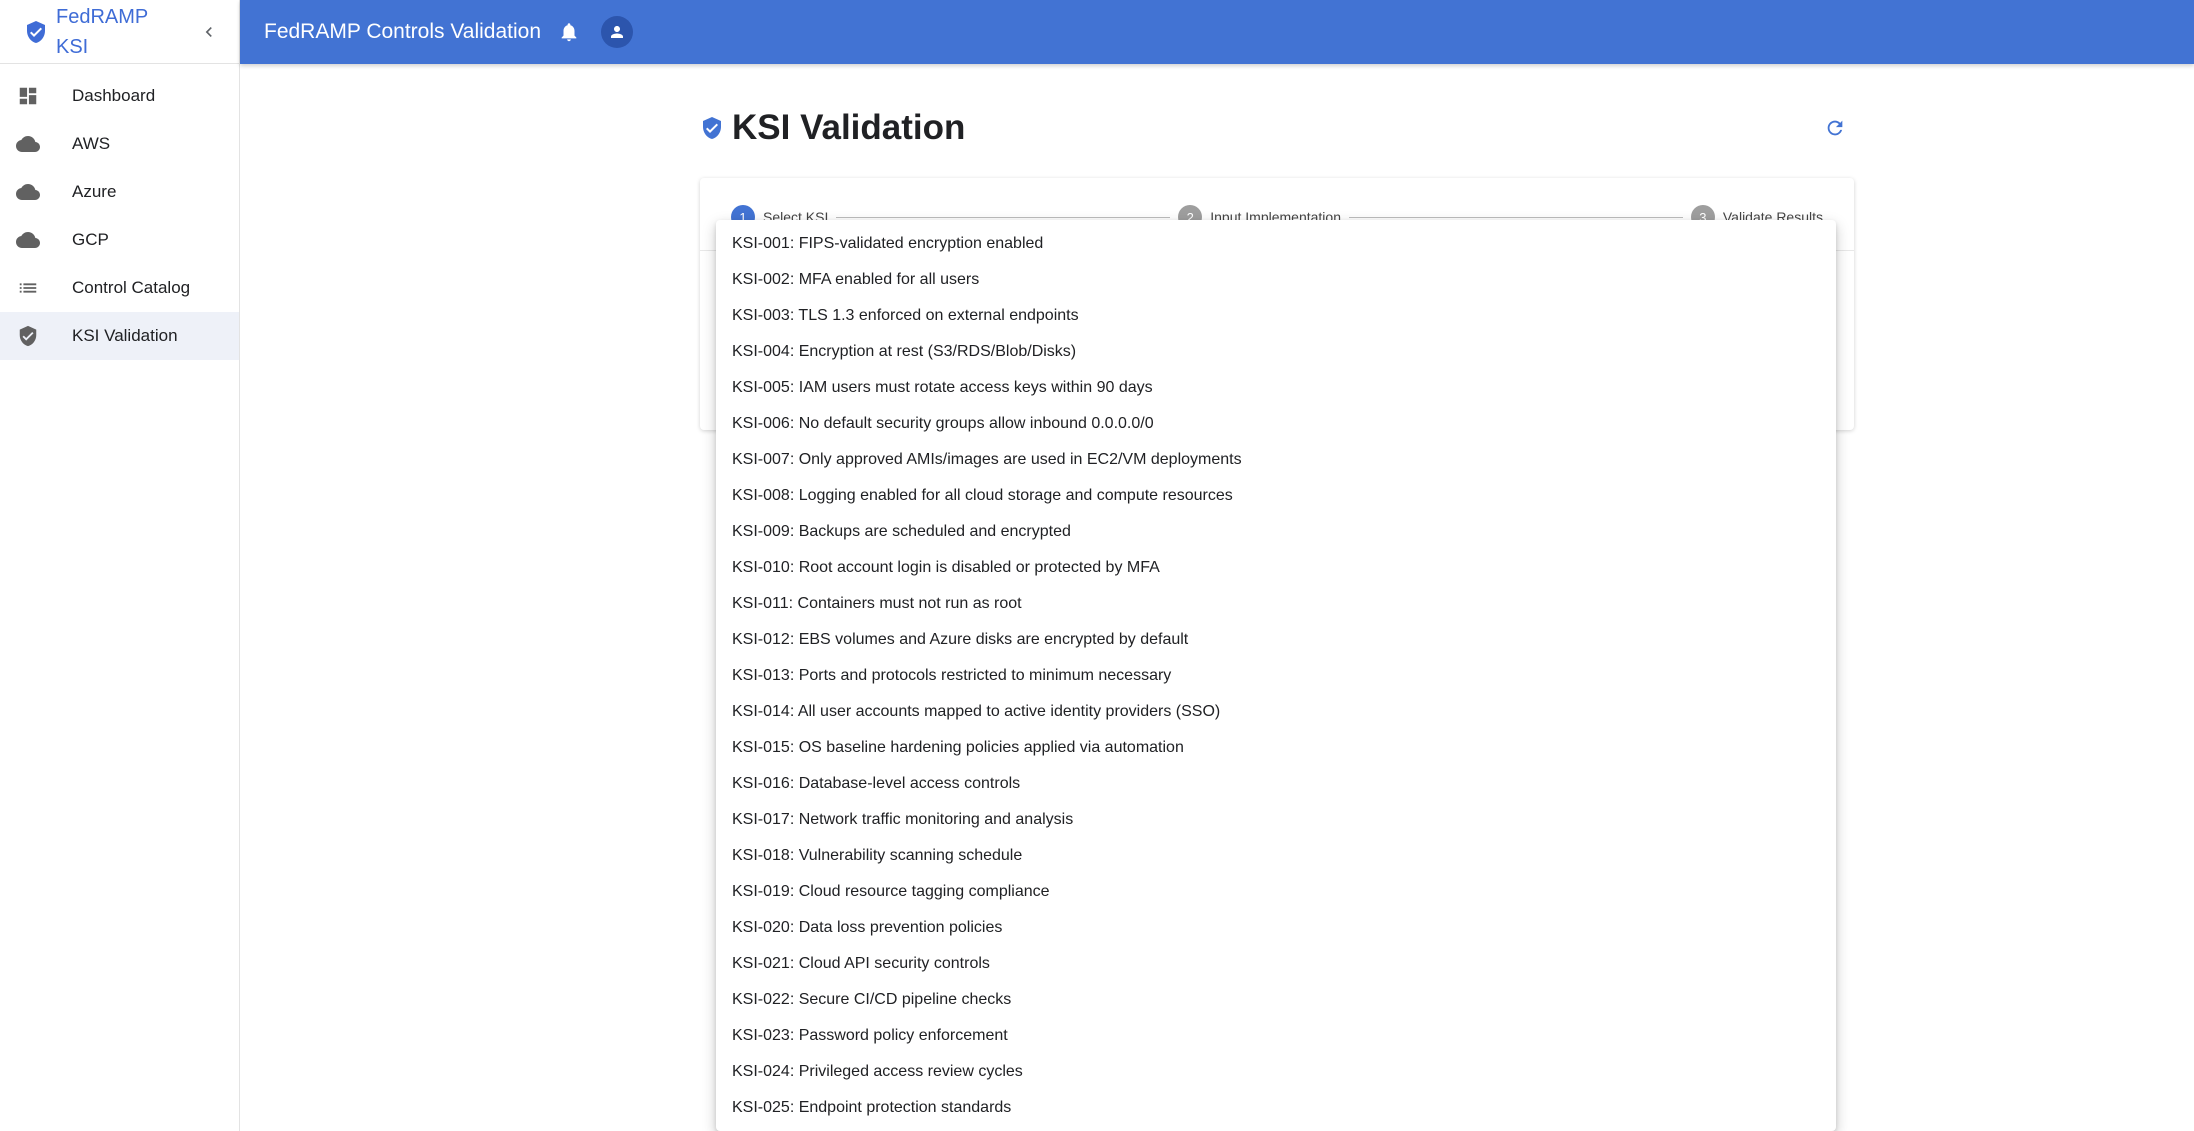 The width and height of the screenshot is (2194, 1131). I want to click on ksi-option: KSI-011: Containers must not run as root, so click(1276, 604).